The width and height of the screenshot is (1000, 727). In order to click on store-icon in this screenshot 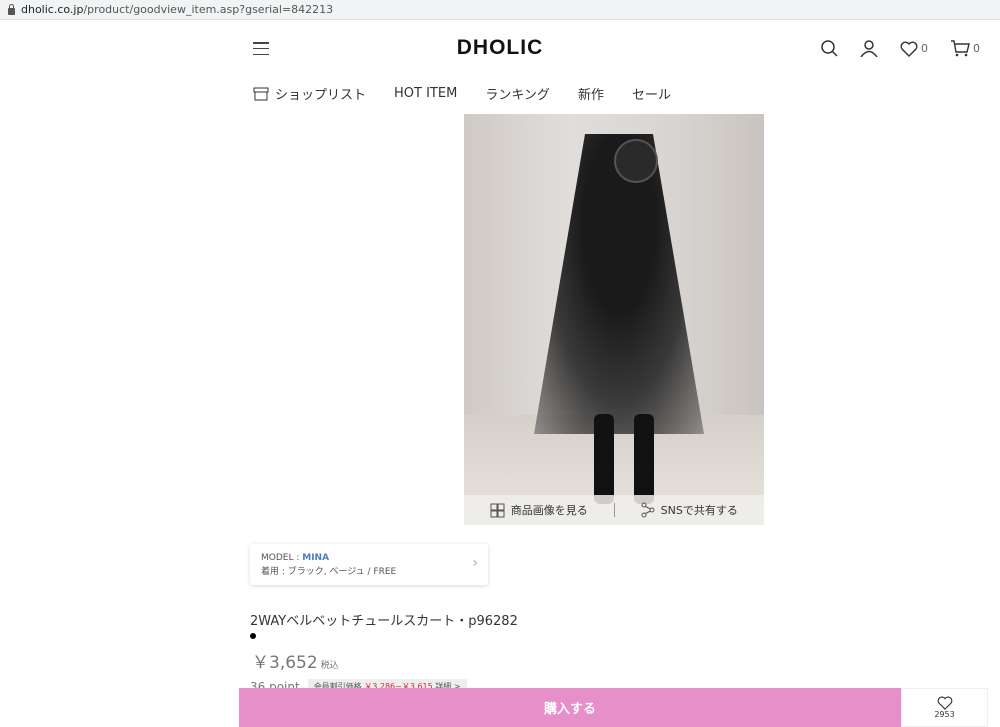, I will do `click(261, 93)`.